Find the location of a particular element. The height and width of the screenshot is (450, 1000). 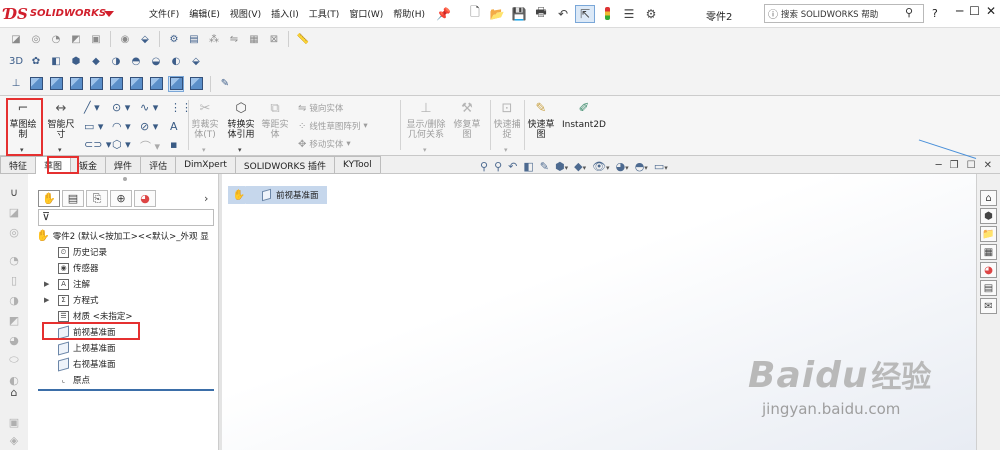

tree-item-origin: ⌞ 原点 is located at coordinates (74, 380).